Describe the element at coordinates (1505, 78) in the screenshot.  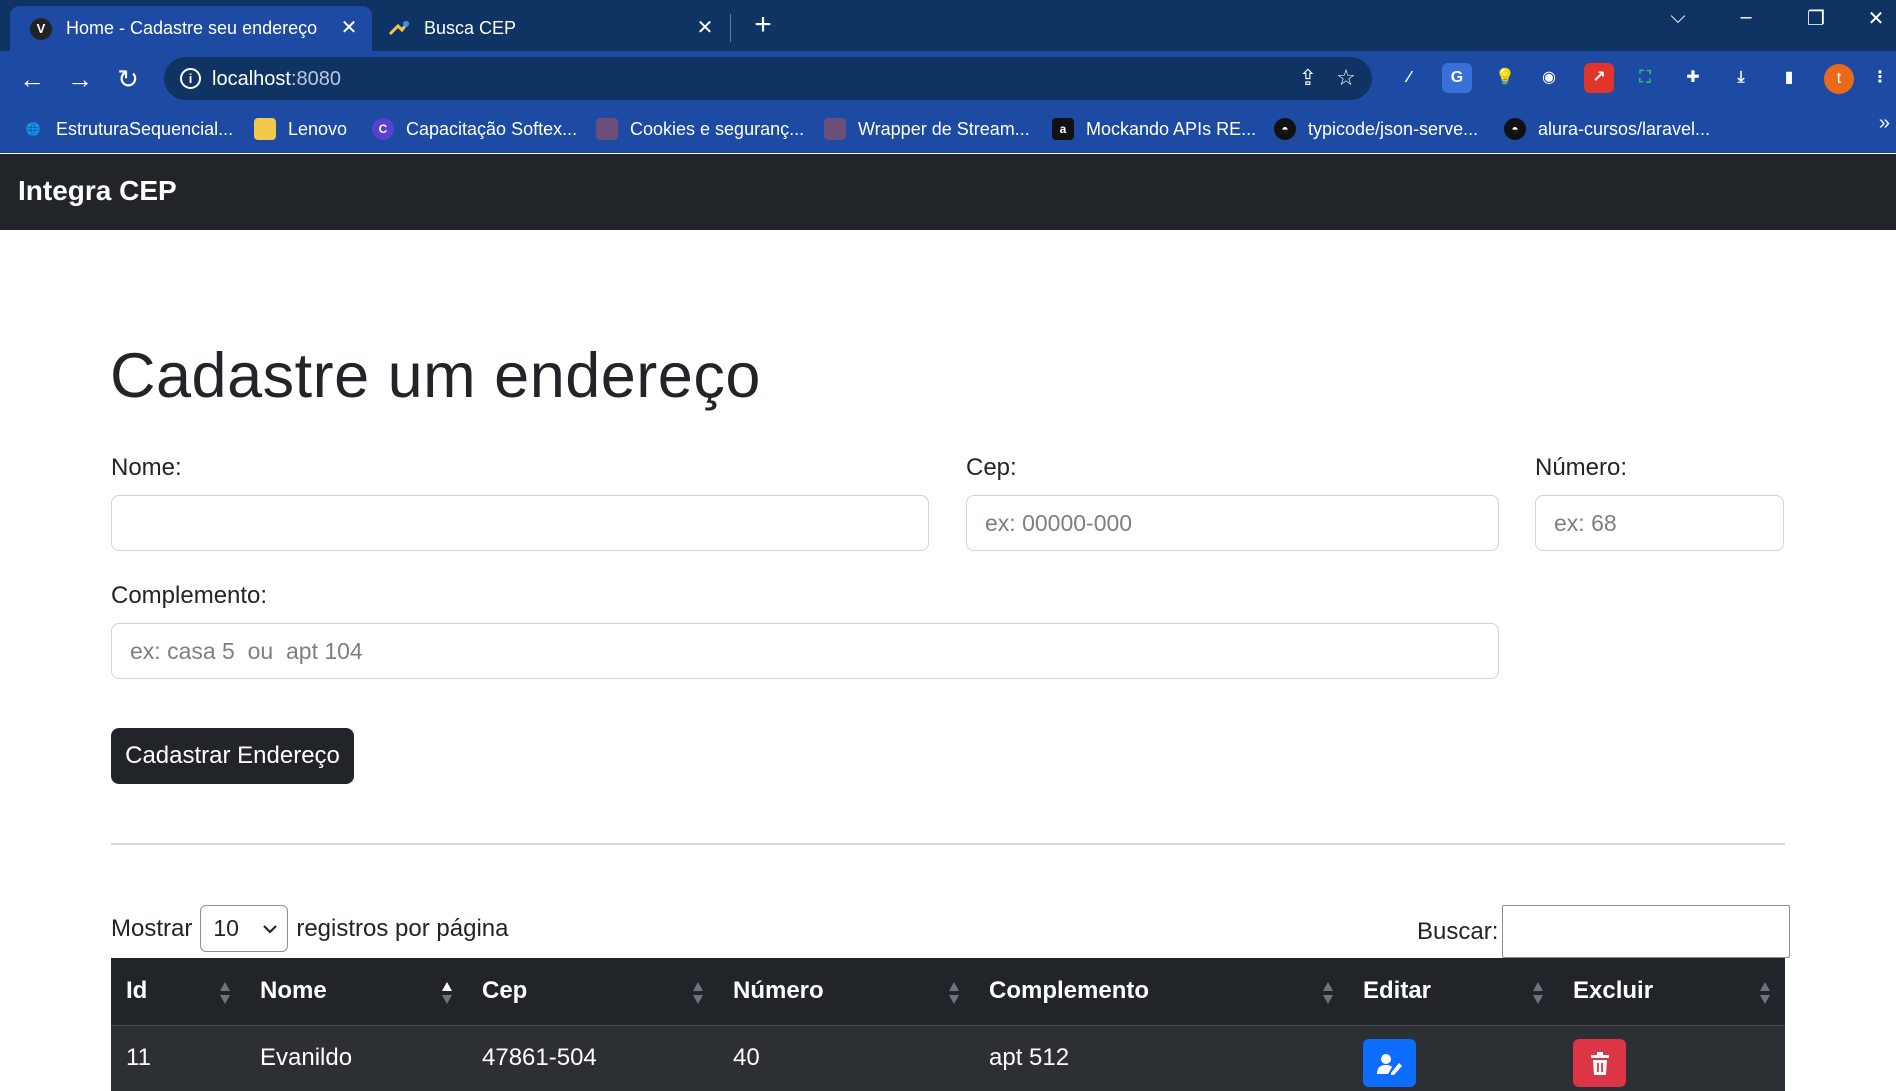
I see `extension-bulb-icon: 💡` at that location.